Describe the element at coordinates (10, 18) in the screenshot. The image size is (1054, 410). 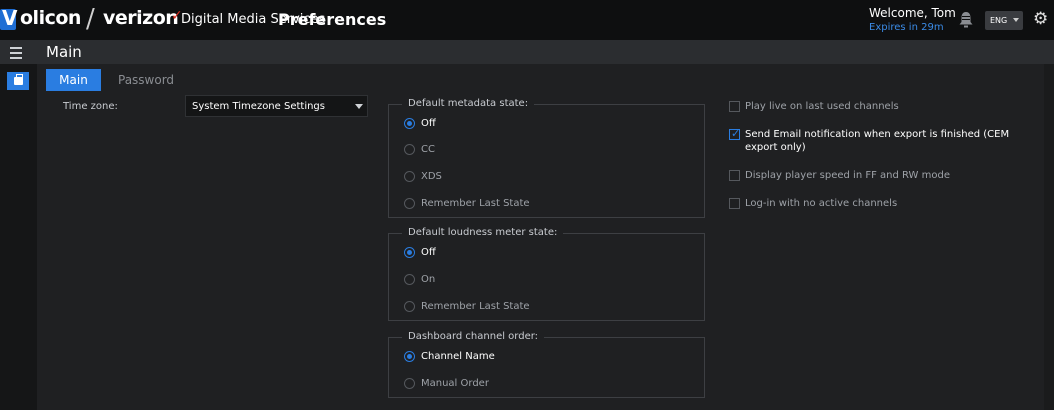
I see `logo-letter: V` at that location.